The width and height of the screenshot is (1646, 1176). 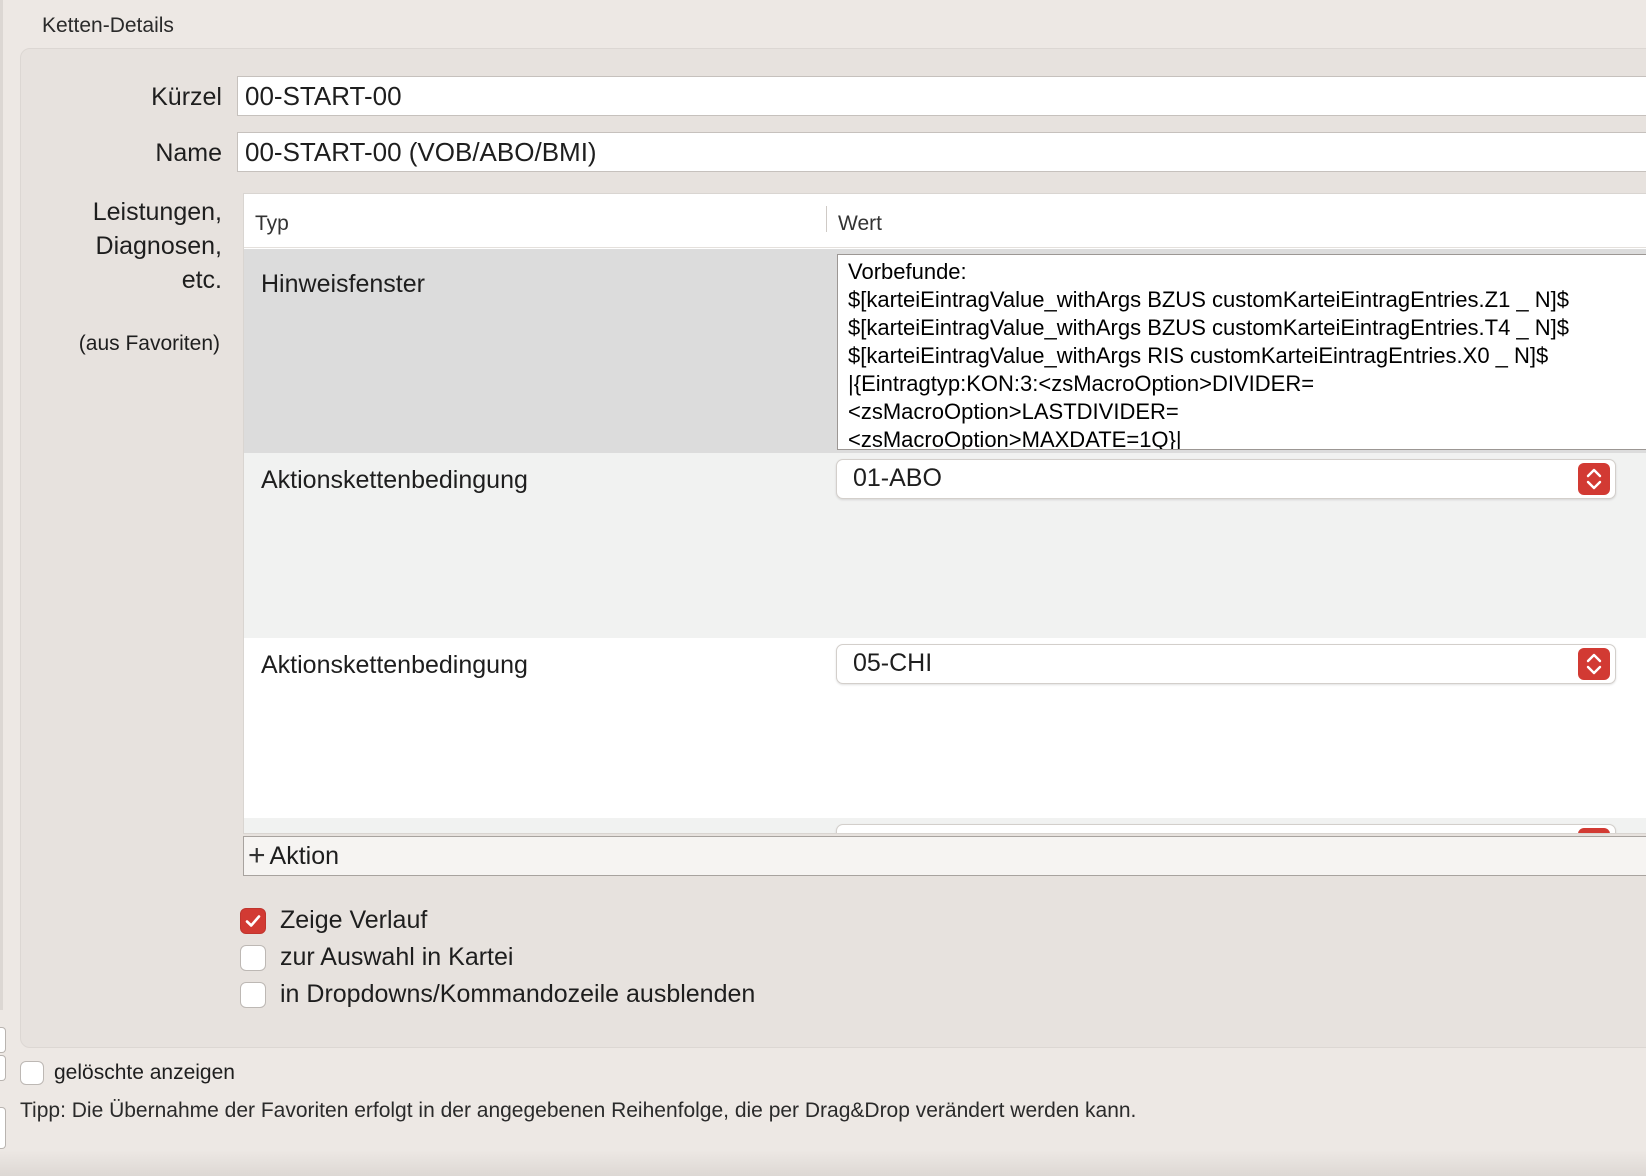 I want to click on services-note: (aus Favoriten), so click(x=149, y=343).